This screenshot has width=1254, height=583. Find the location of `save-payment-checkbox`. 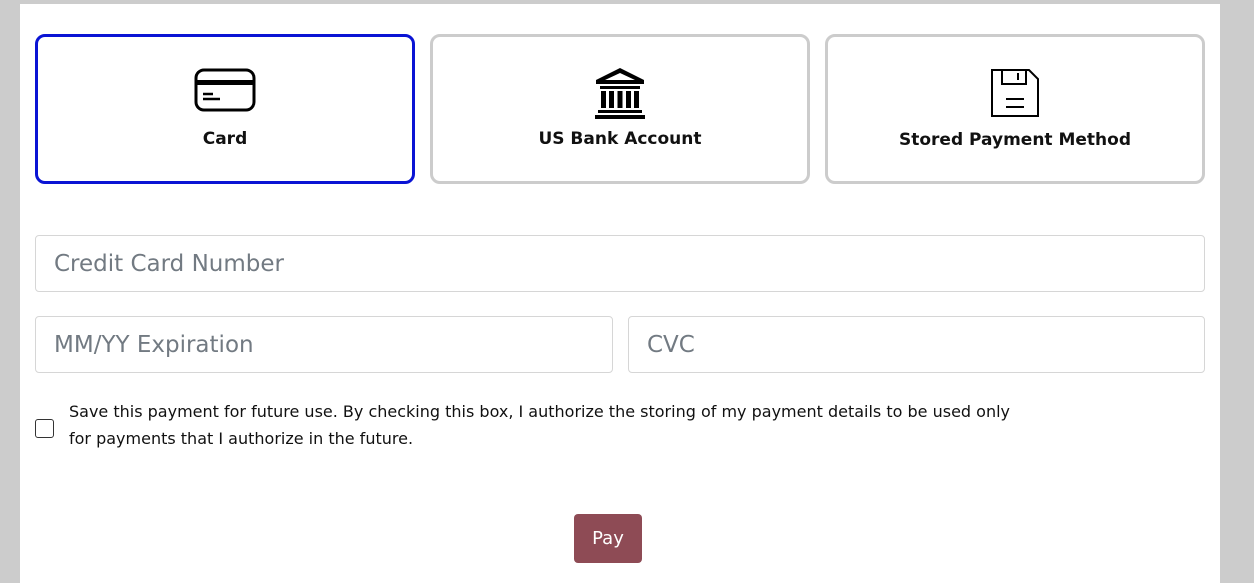

save-payment-checkbox is located at coordinates (44, 428).